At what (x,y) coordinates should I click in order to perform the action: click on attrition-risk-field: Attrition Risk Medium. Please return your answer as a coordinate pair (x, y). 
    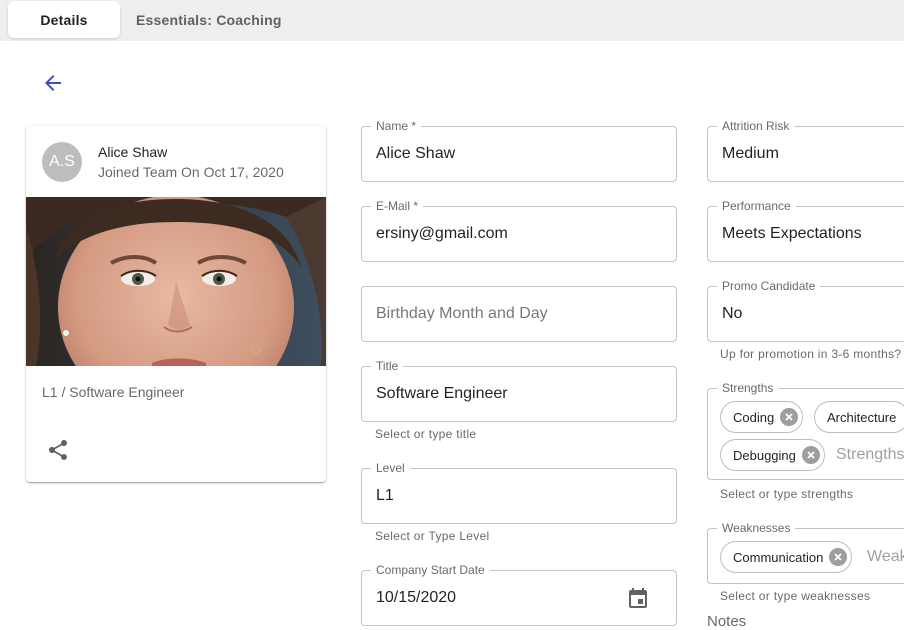
    Looking at the image, I should click on (805, 150).